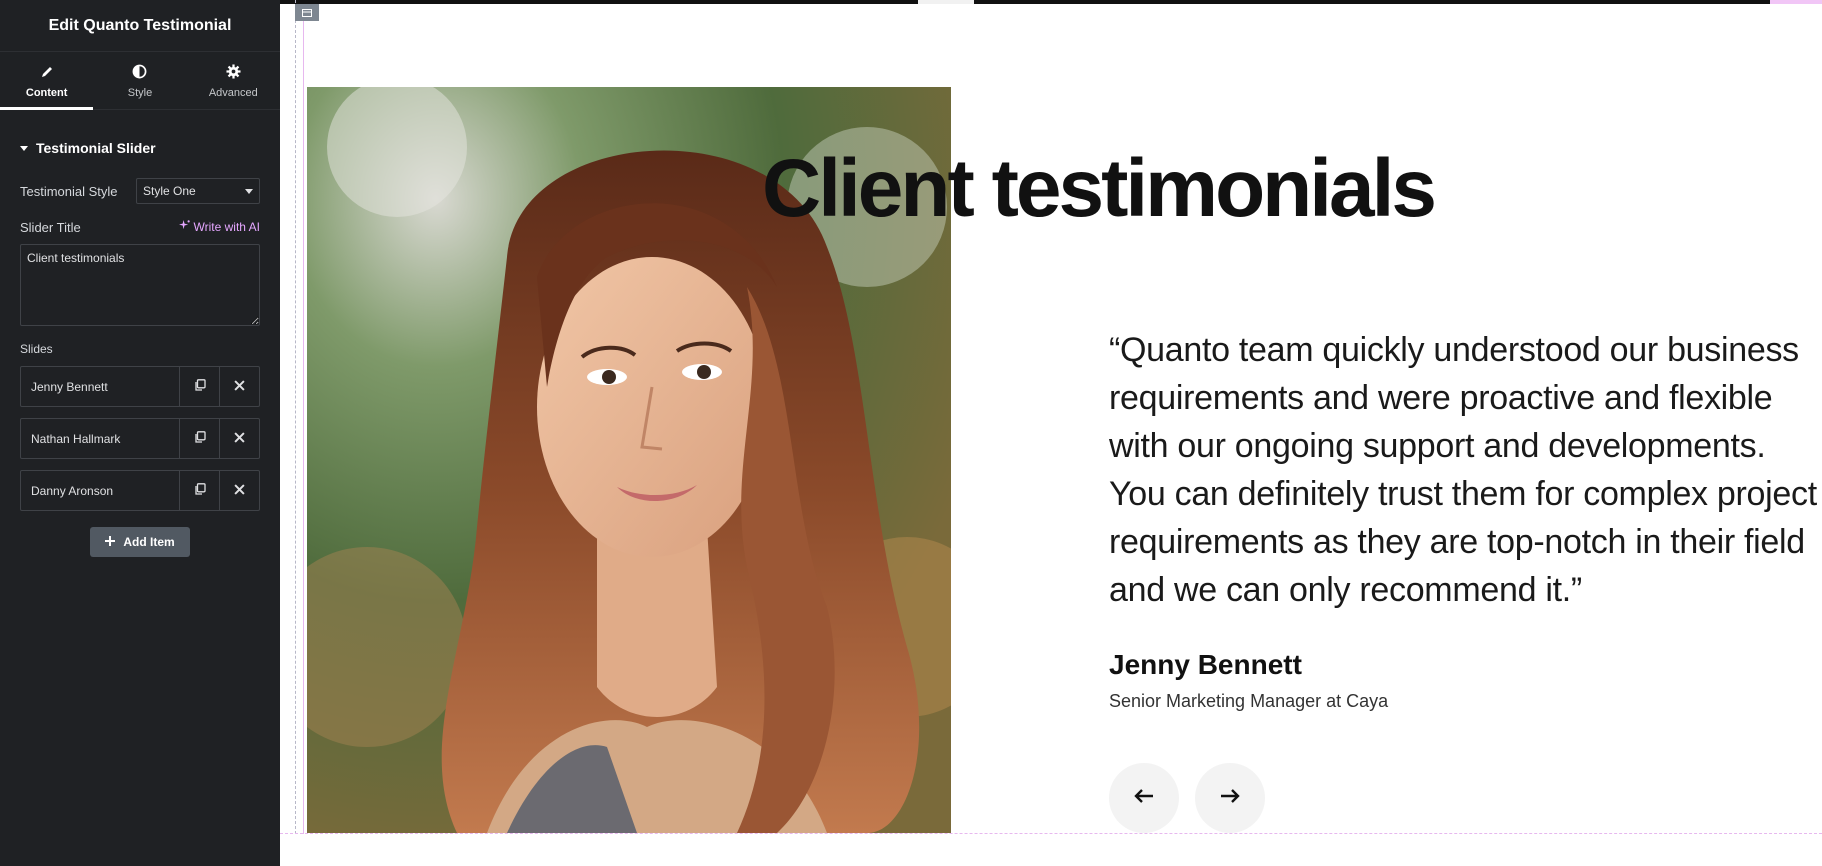 The image size is (1822, 866). What do you see at coordinates (198, 191) in the screenshot?
I see `testimonial-style-select: Style One` at bounding box center [198, 191].